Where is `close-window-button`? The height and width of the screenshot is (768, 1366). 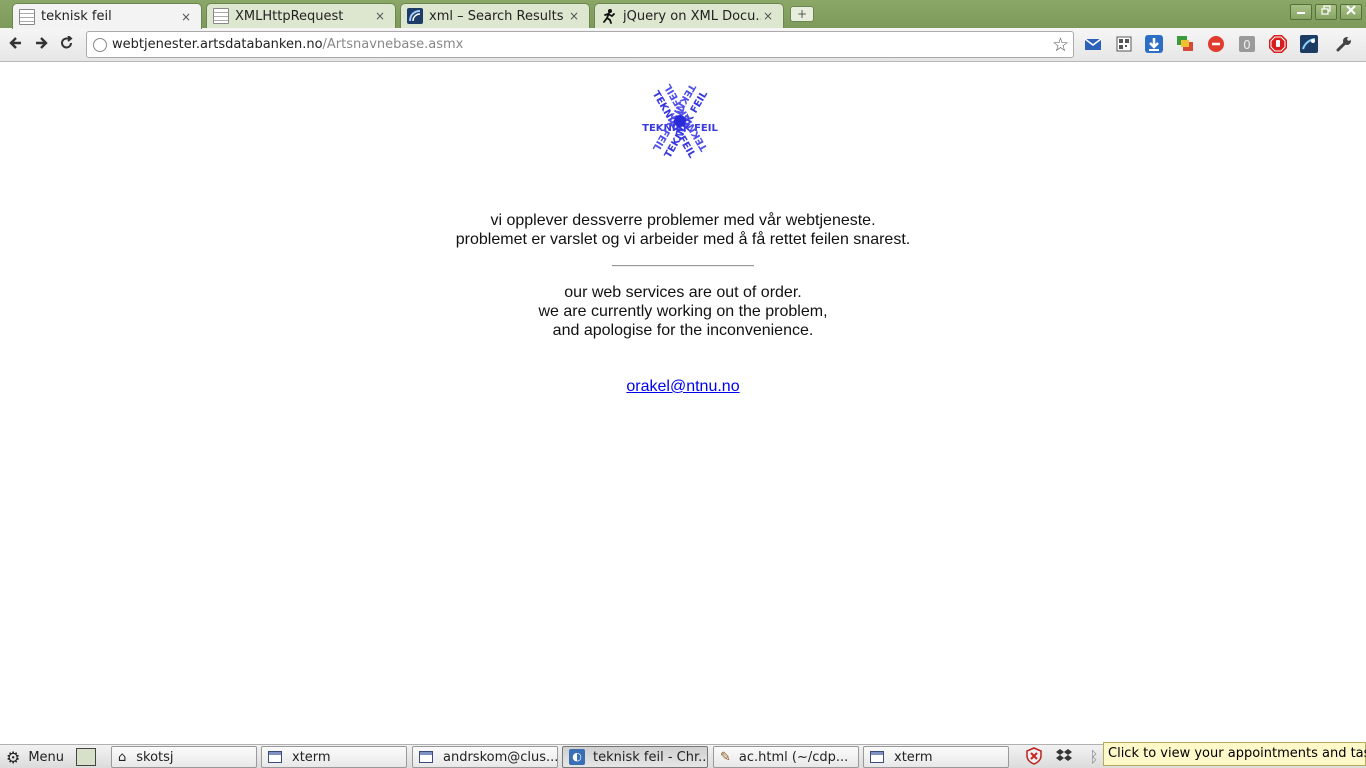
close-window-button is located at coordinates (1351, 12).